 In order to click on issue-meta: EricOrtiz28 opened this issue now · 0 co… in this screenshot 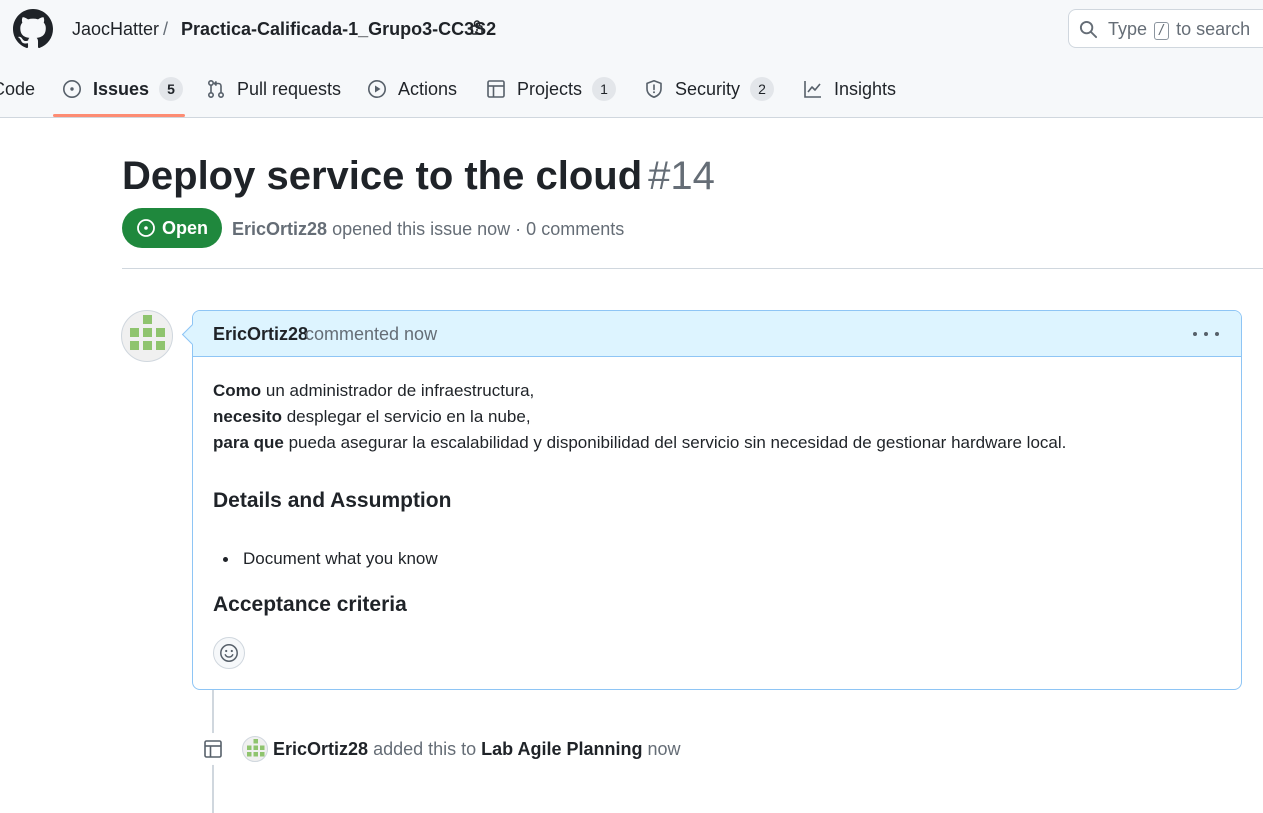, I will do `click(428, 229)`.